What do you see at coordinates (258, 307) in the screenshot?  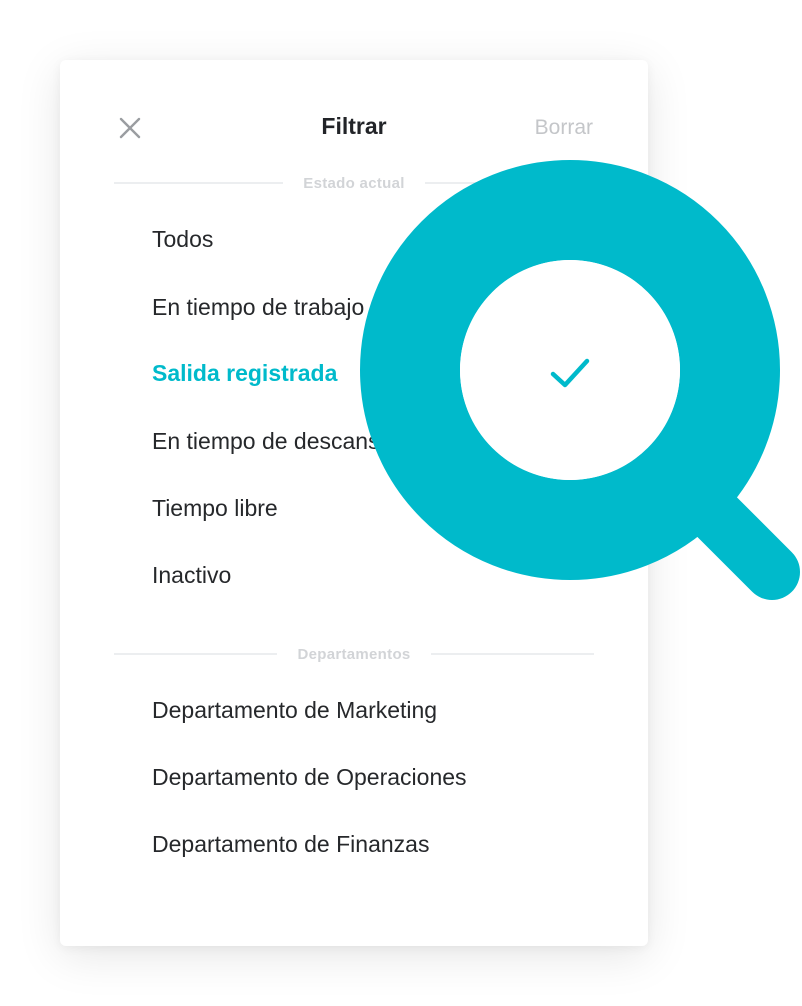 I see `status-option-working: En tiempo de trabajo` at bounding box center [258, 307].